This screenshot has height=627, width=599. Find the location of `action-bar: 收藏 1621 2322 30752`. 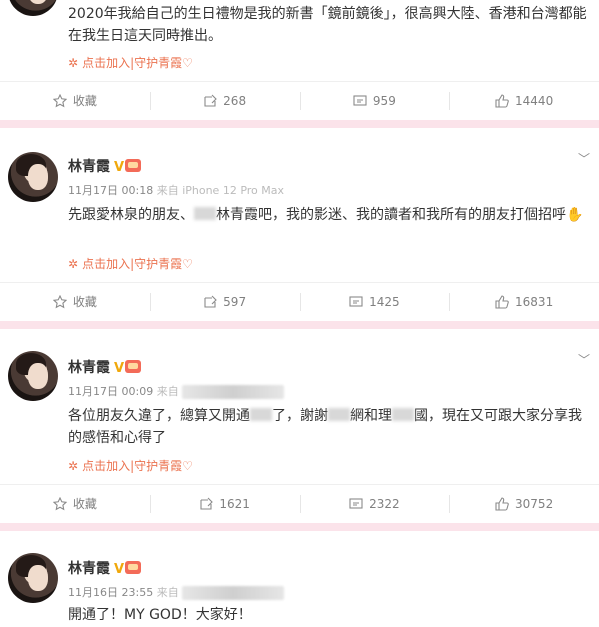

action-bar: 收藏 1621 2322 30752 is located at coordinates (299, 503).